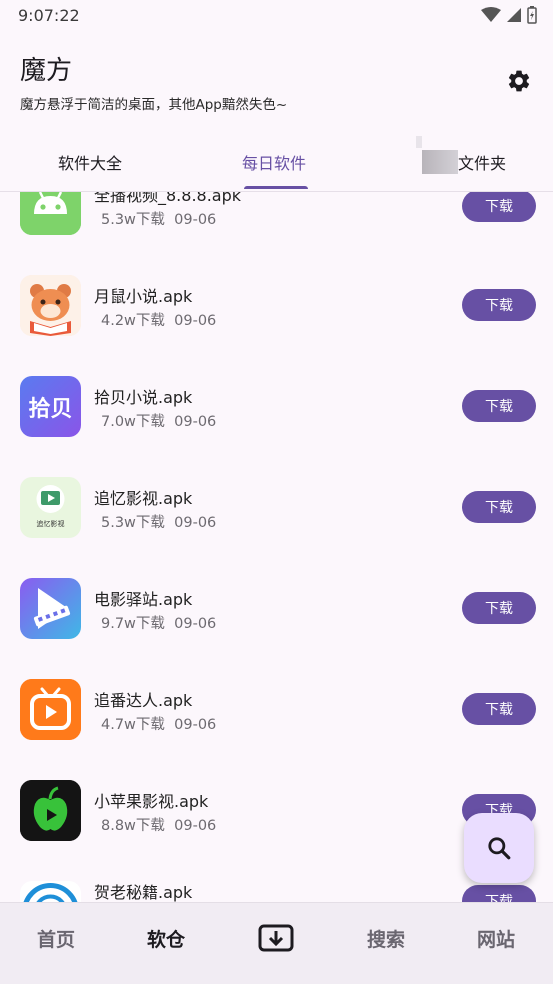 Image resolution: width=553 pixels, height=984 pixels. I want to click on list-item: 追忆影视 追忆影视.apk 5.3w下载 09-06 下载, so click(276, 515).